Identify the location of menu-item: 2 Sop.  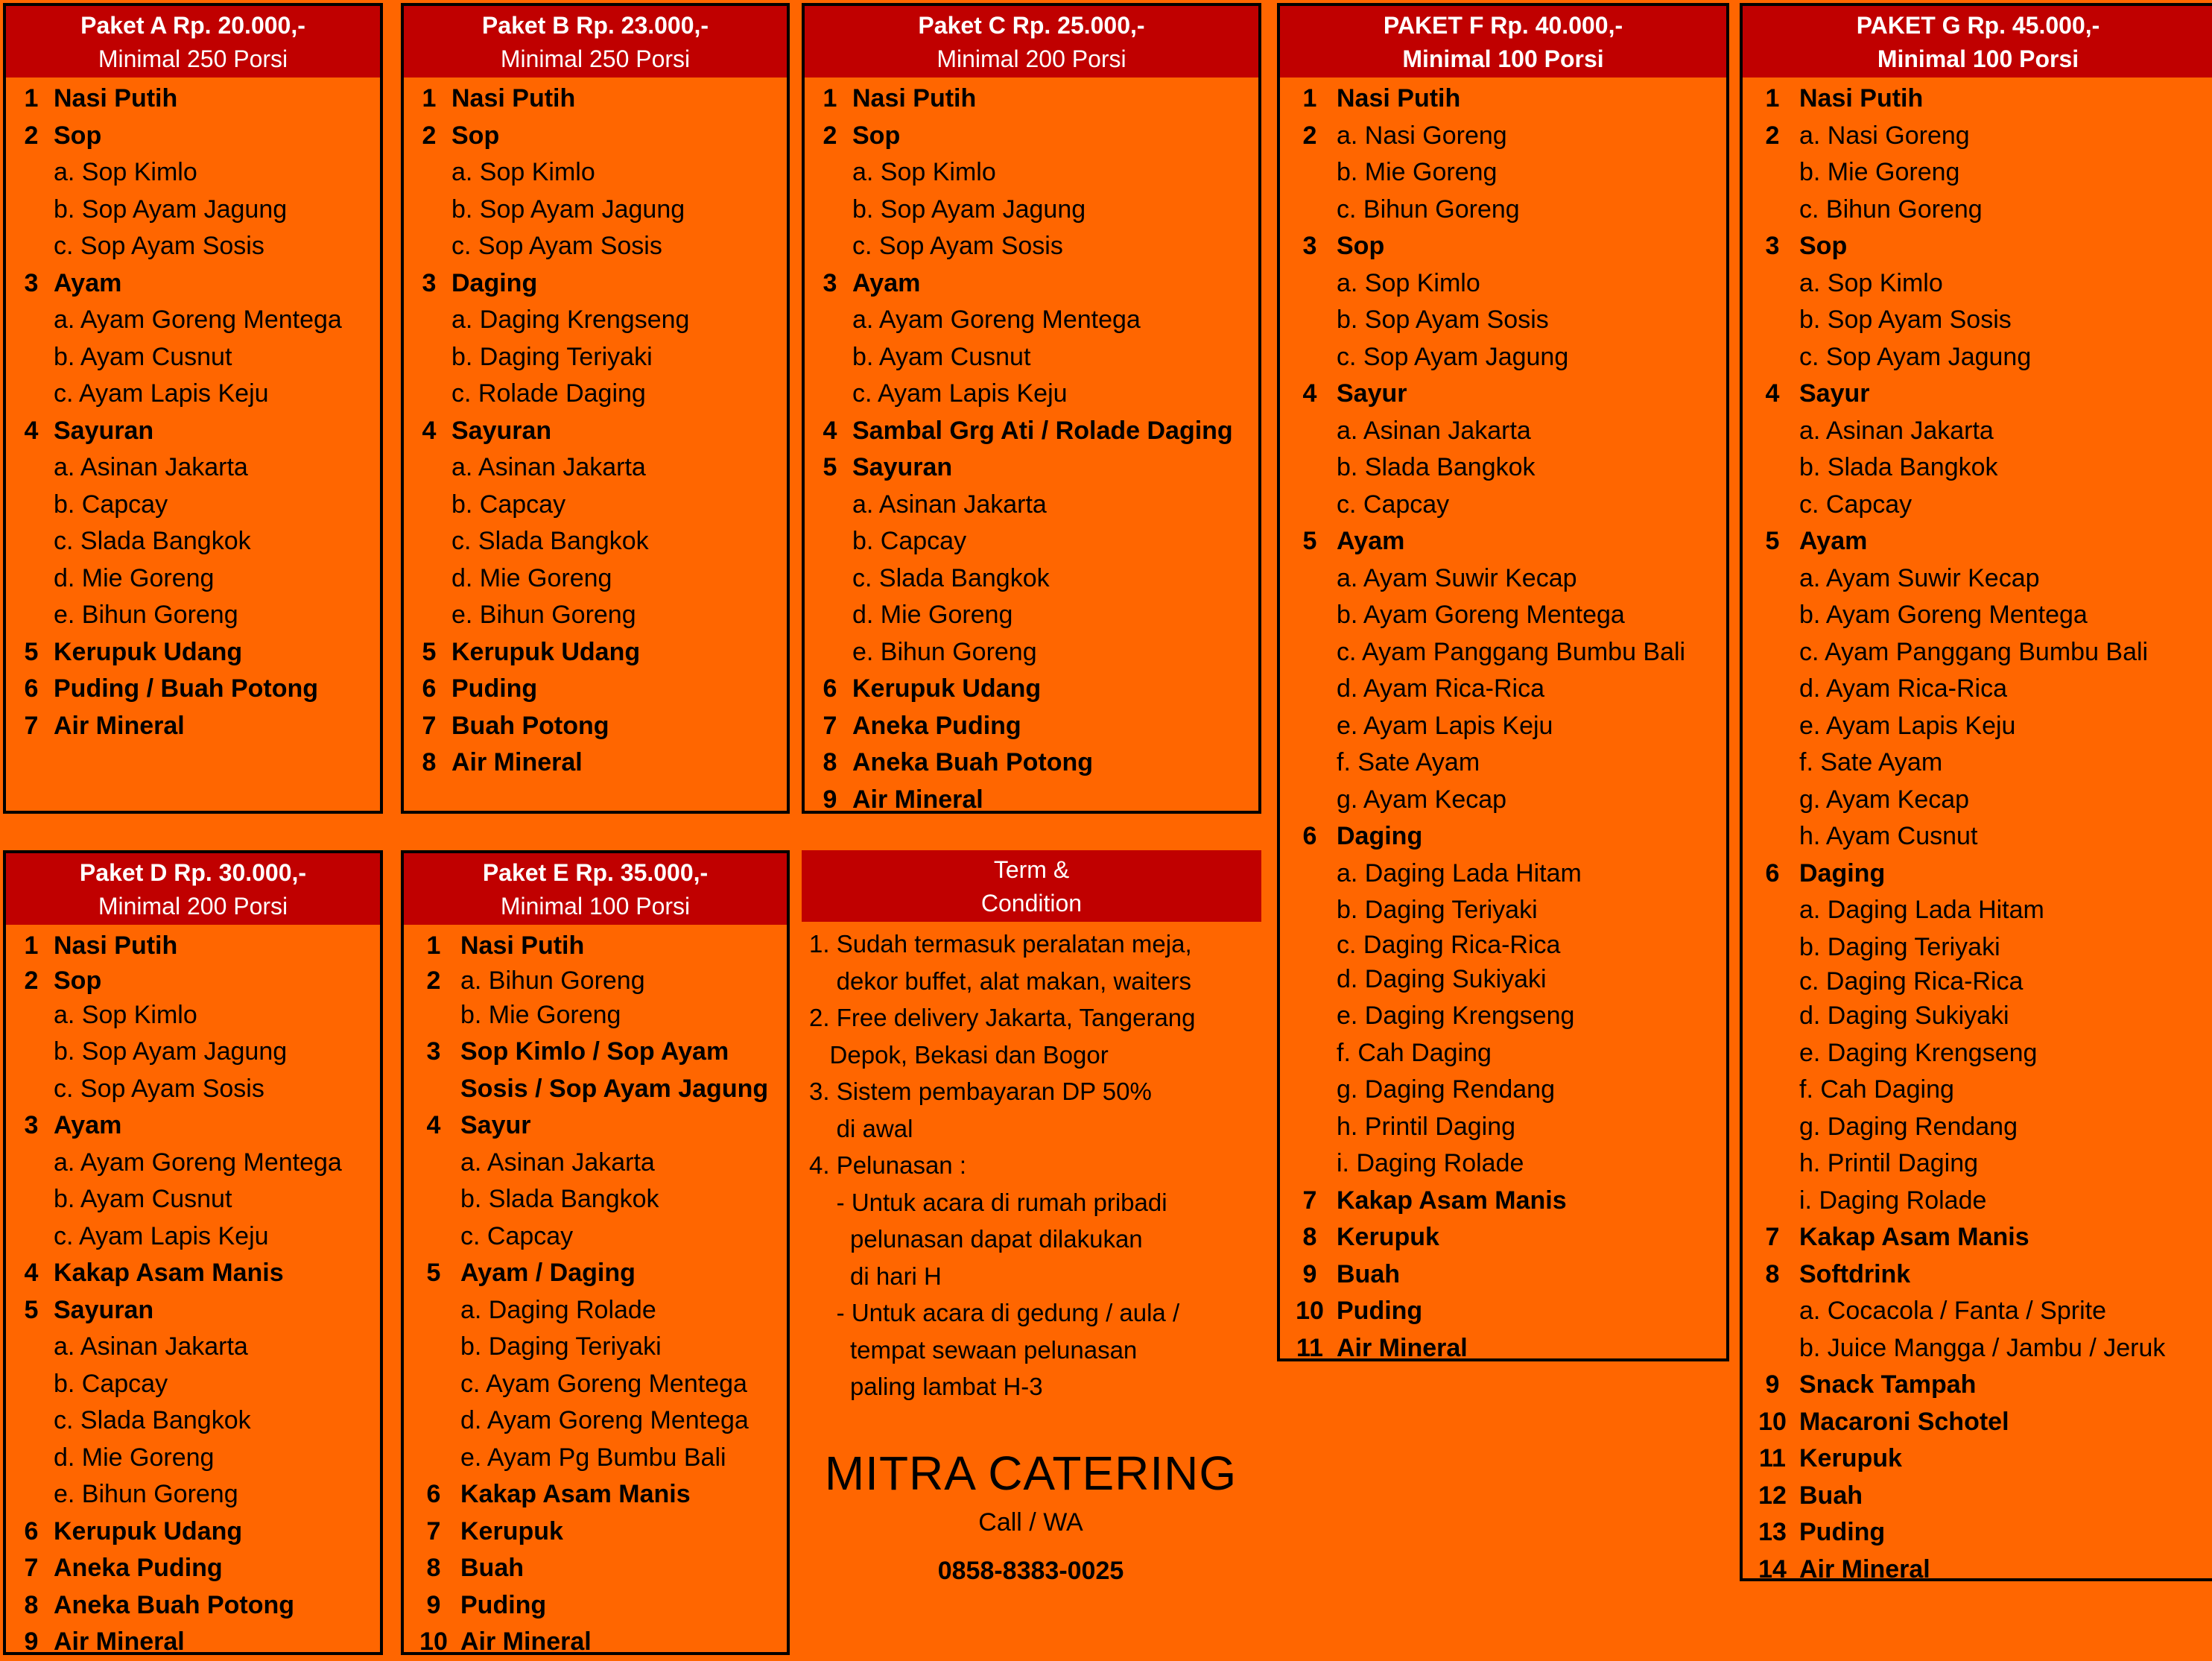
(595, 136).